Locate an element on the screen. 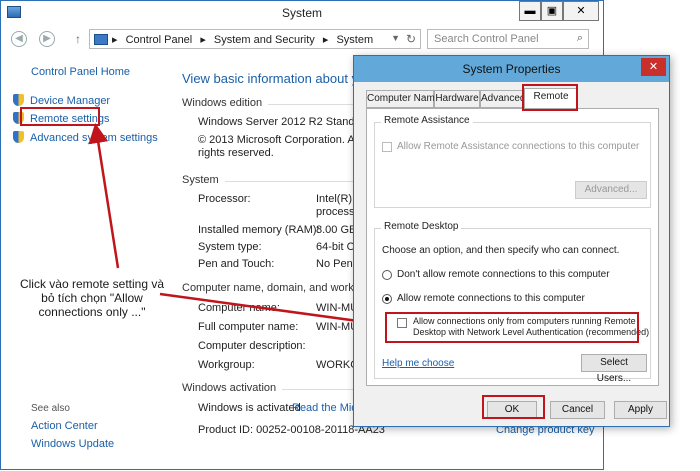  dialog-title: System Properties is located at coordinates (511, 69).